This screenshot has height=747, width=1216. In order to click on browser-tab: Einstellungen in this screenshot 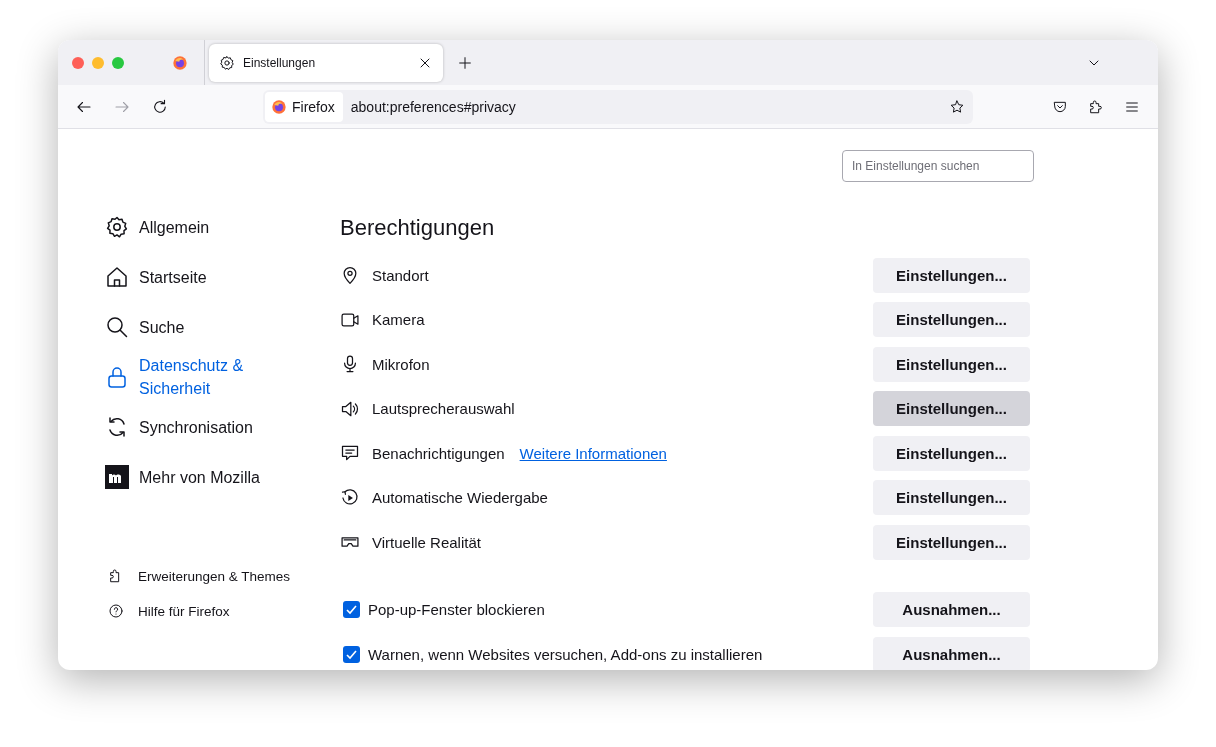, I will do `click(326, 62)`.